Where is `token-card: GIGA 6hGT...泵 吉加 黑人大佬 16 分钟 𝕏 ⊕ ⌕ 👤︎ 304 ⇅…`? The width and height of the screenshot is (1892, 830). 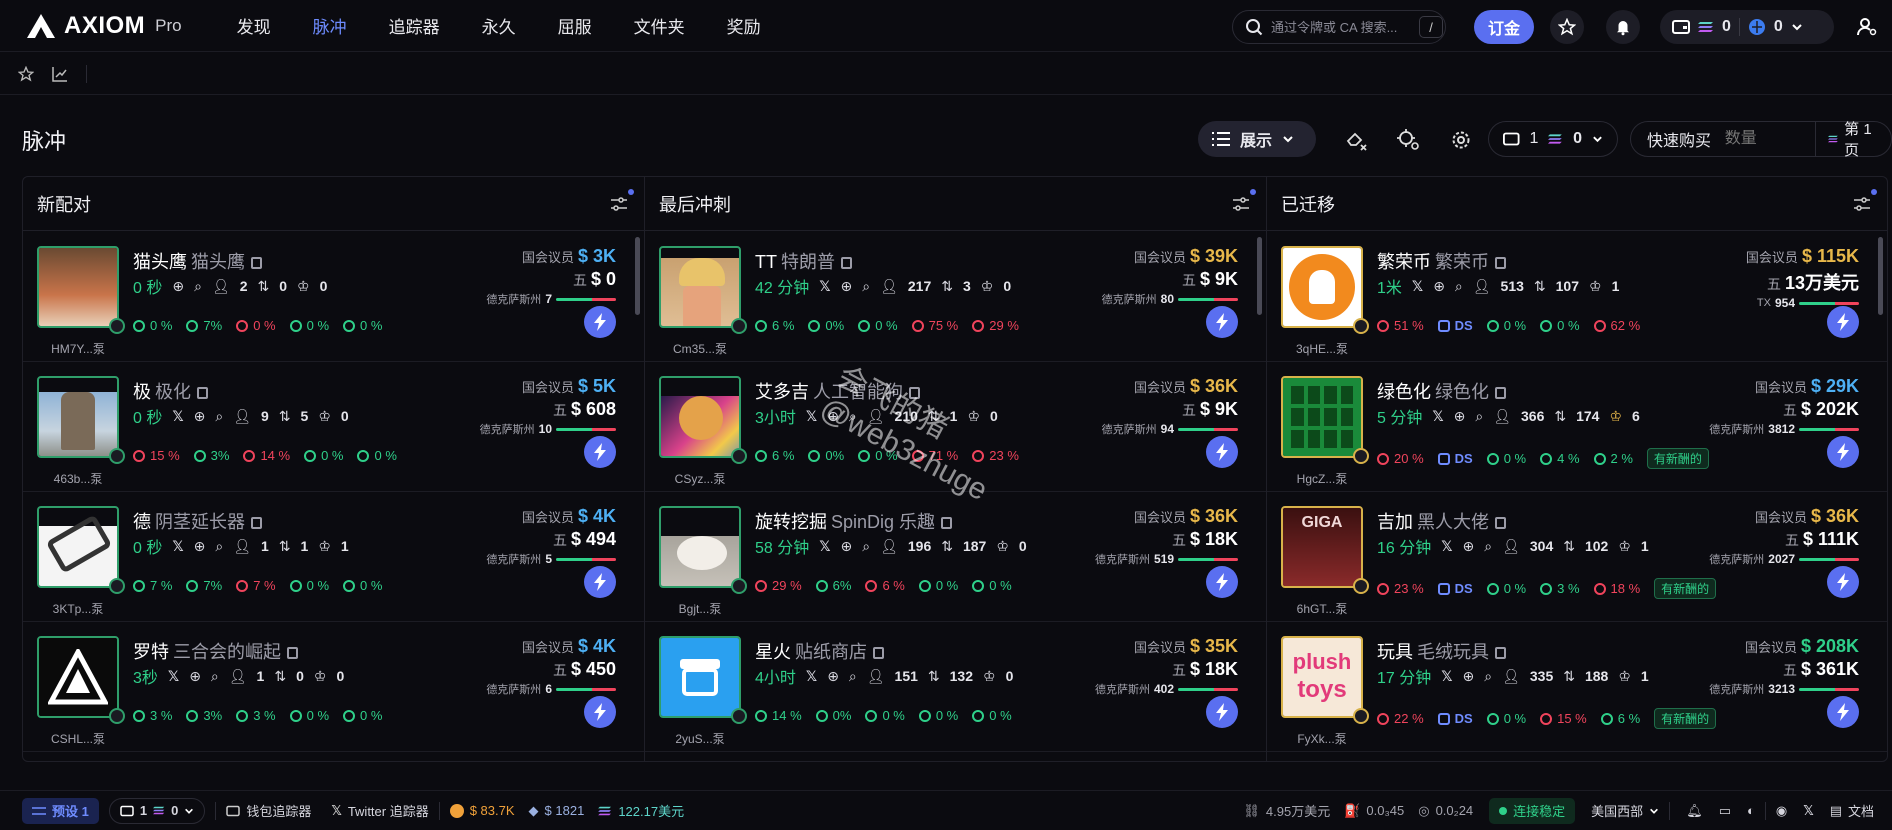 token-card: GIGA 6hGT...泵 吉加 黑人大佬 16 分钟 𝕏 ⊕ ⌕ 👤︎ 304 ⇅… is located at coordinates (1577, 557).